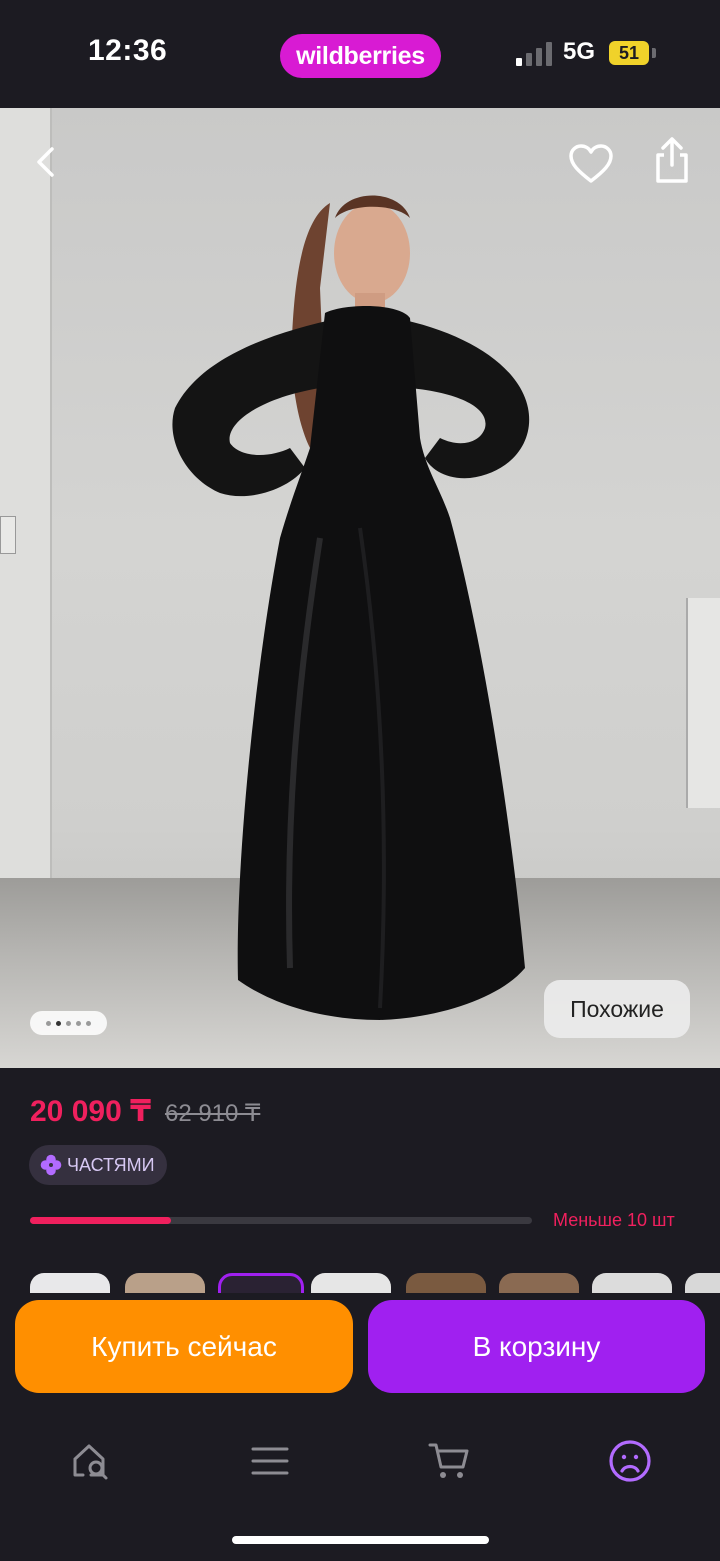  I want to click on chevron-left-icon, so click(45, 162).